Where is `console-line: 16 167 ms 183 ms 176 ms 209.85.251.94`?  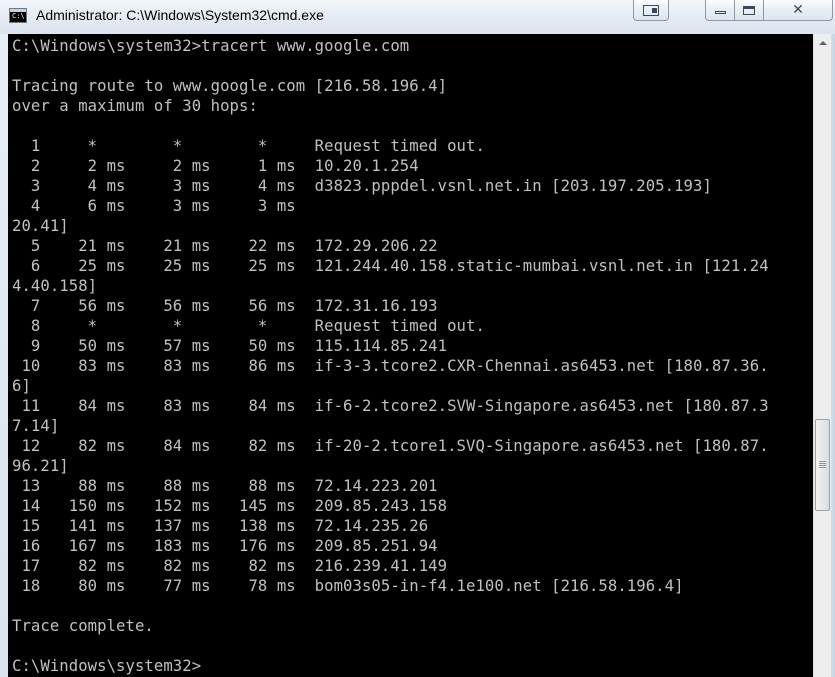 console-line: 16 167 ms 183 ms 176 ms 209.85.251.94 is located at coordinates (225, 546).